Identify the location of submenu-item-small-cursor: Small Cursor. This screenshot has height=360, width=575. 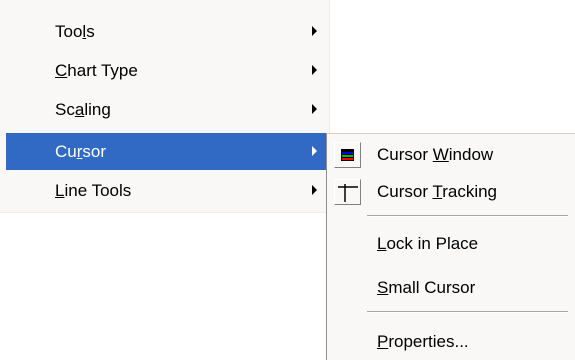
(451, 288).